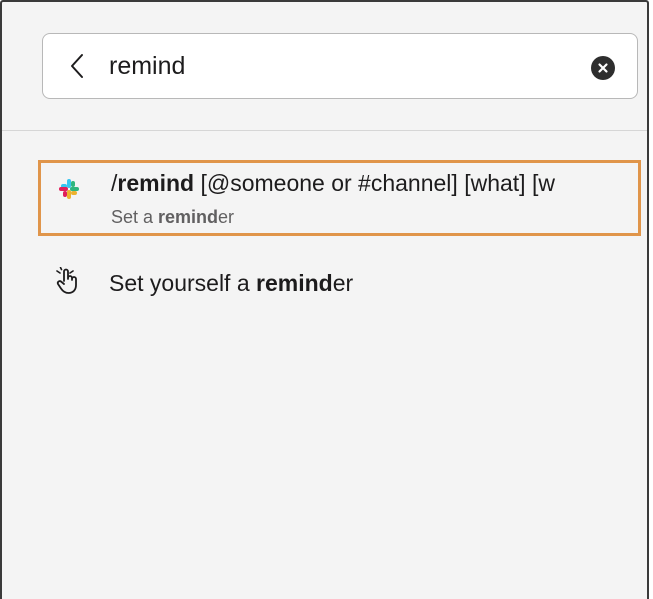 The width and height of the screenshot is (653, 599). I want to click on close-icon, so click(603, 68).